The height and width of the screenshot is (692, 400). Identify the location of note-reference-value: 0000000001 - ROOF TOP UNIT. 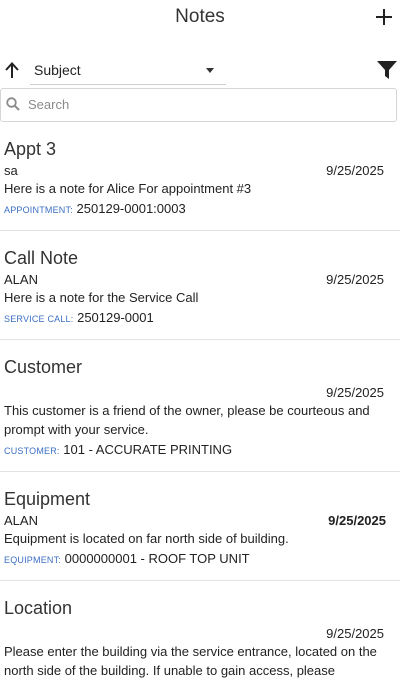
(157, 558).